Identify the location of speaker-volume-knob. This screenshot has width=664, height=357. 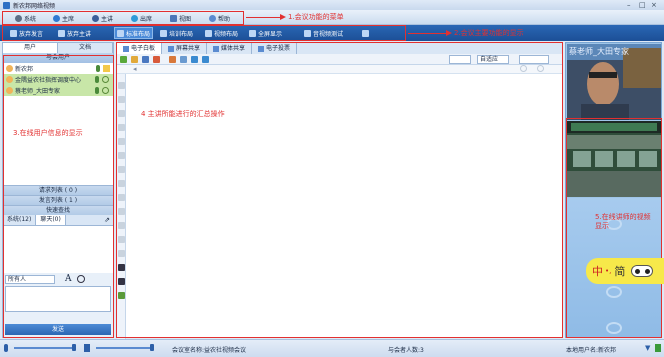
(152, 347).